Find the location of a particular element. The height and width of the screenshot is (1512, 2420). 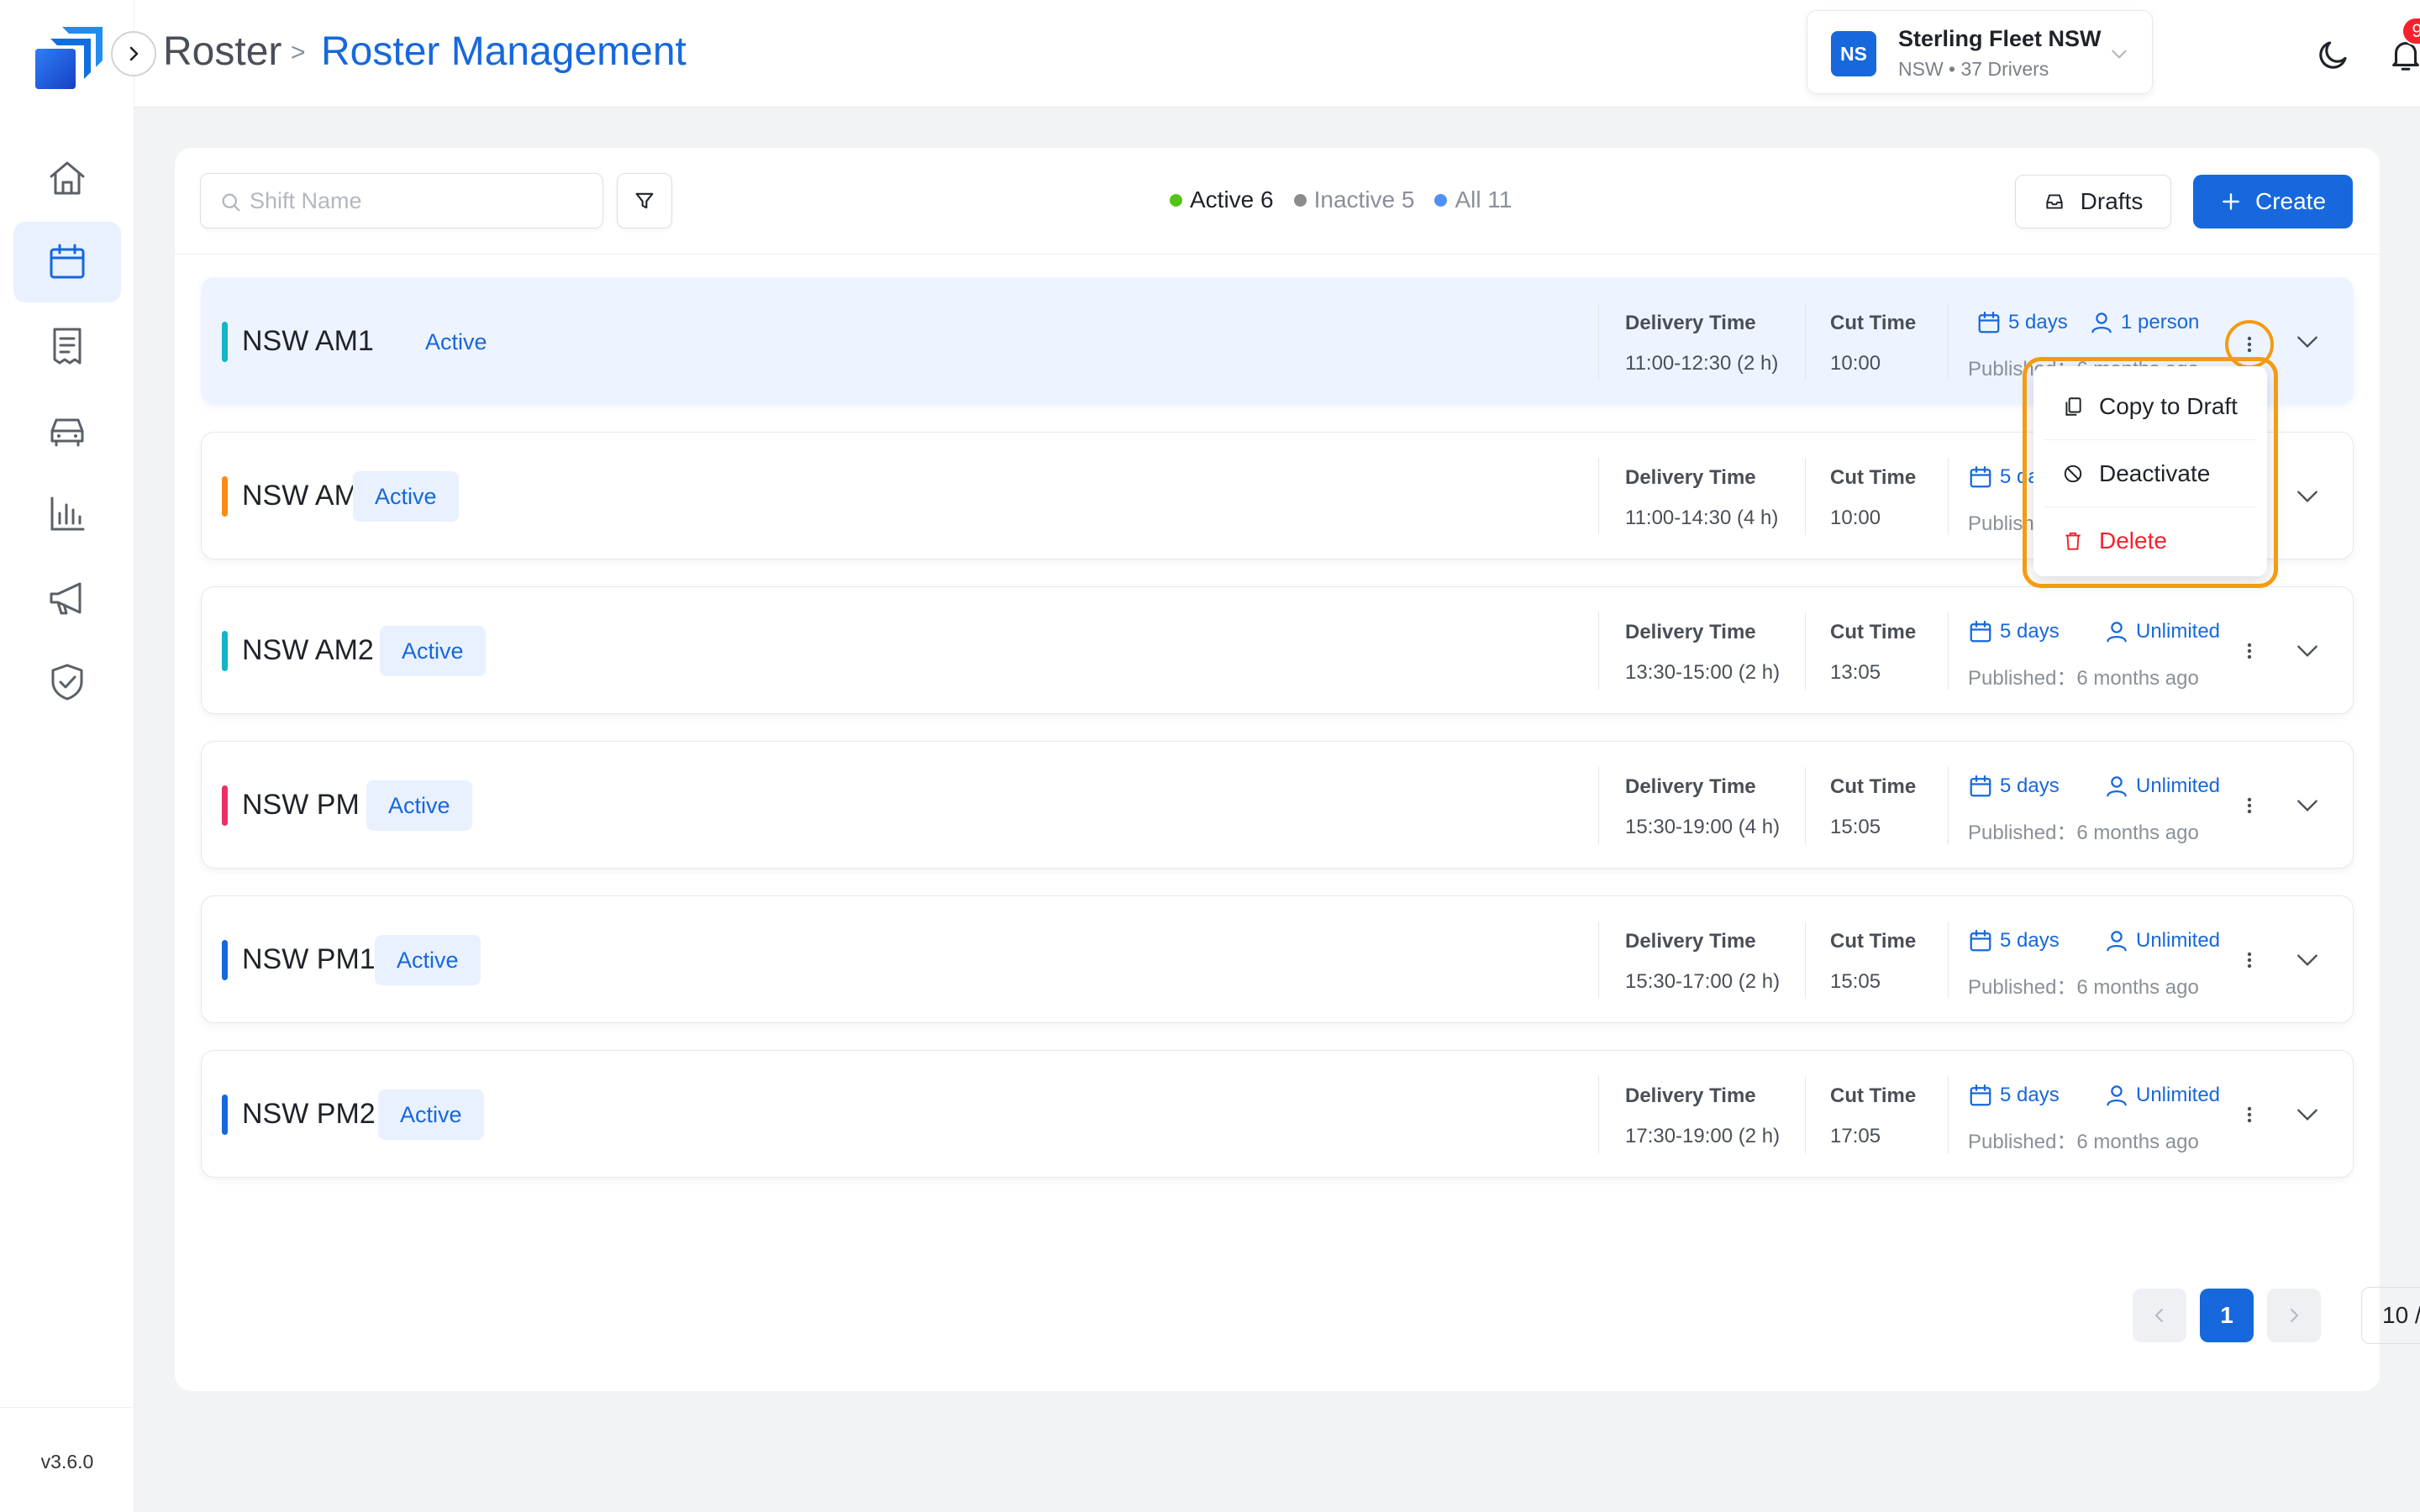

app-logo is located at coordinates (68, 59).